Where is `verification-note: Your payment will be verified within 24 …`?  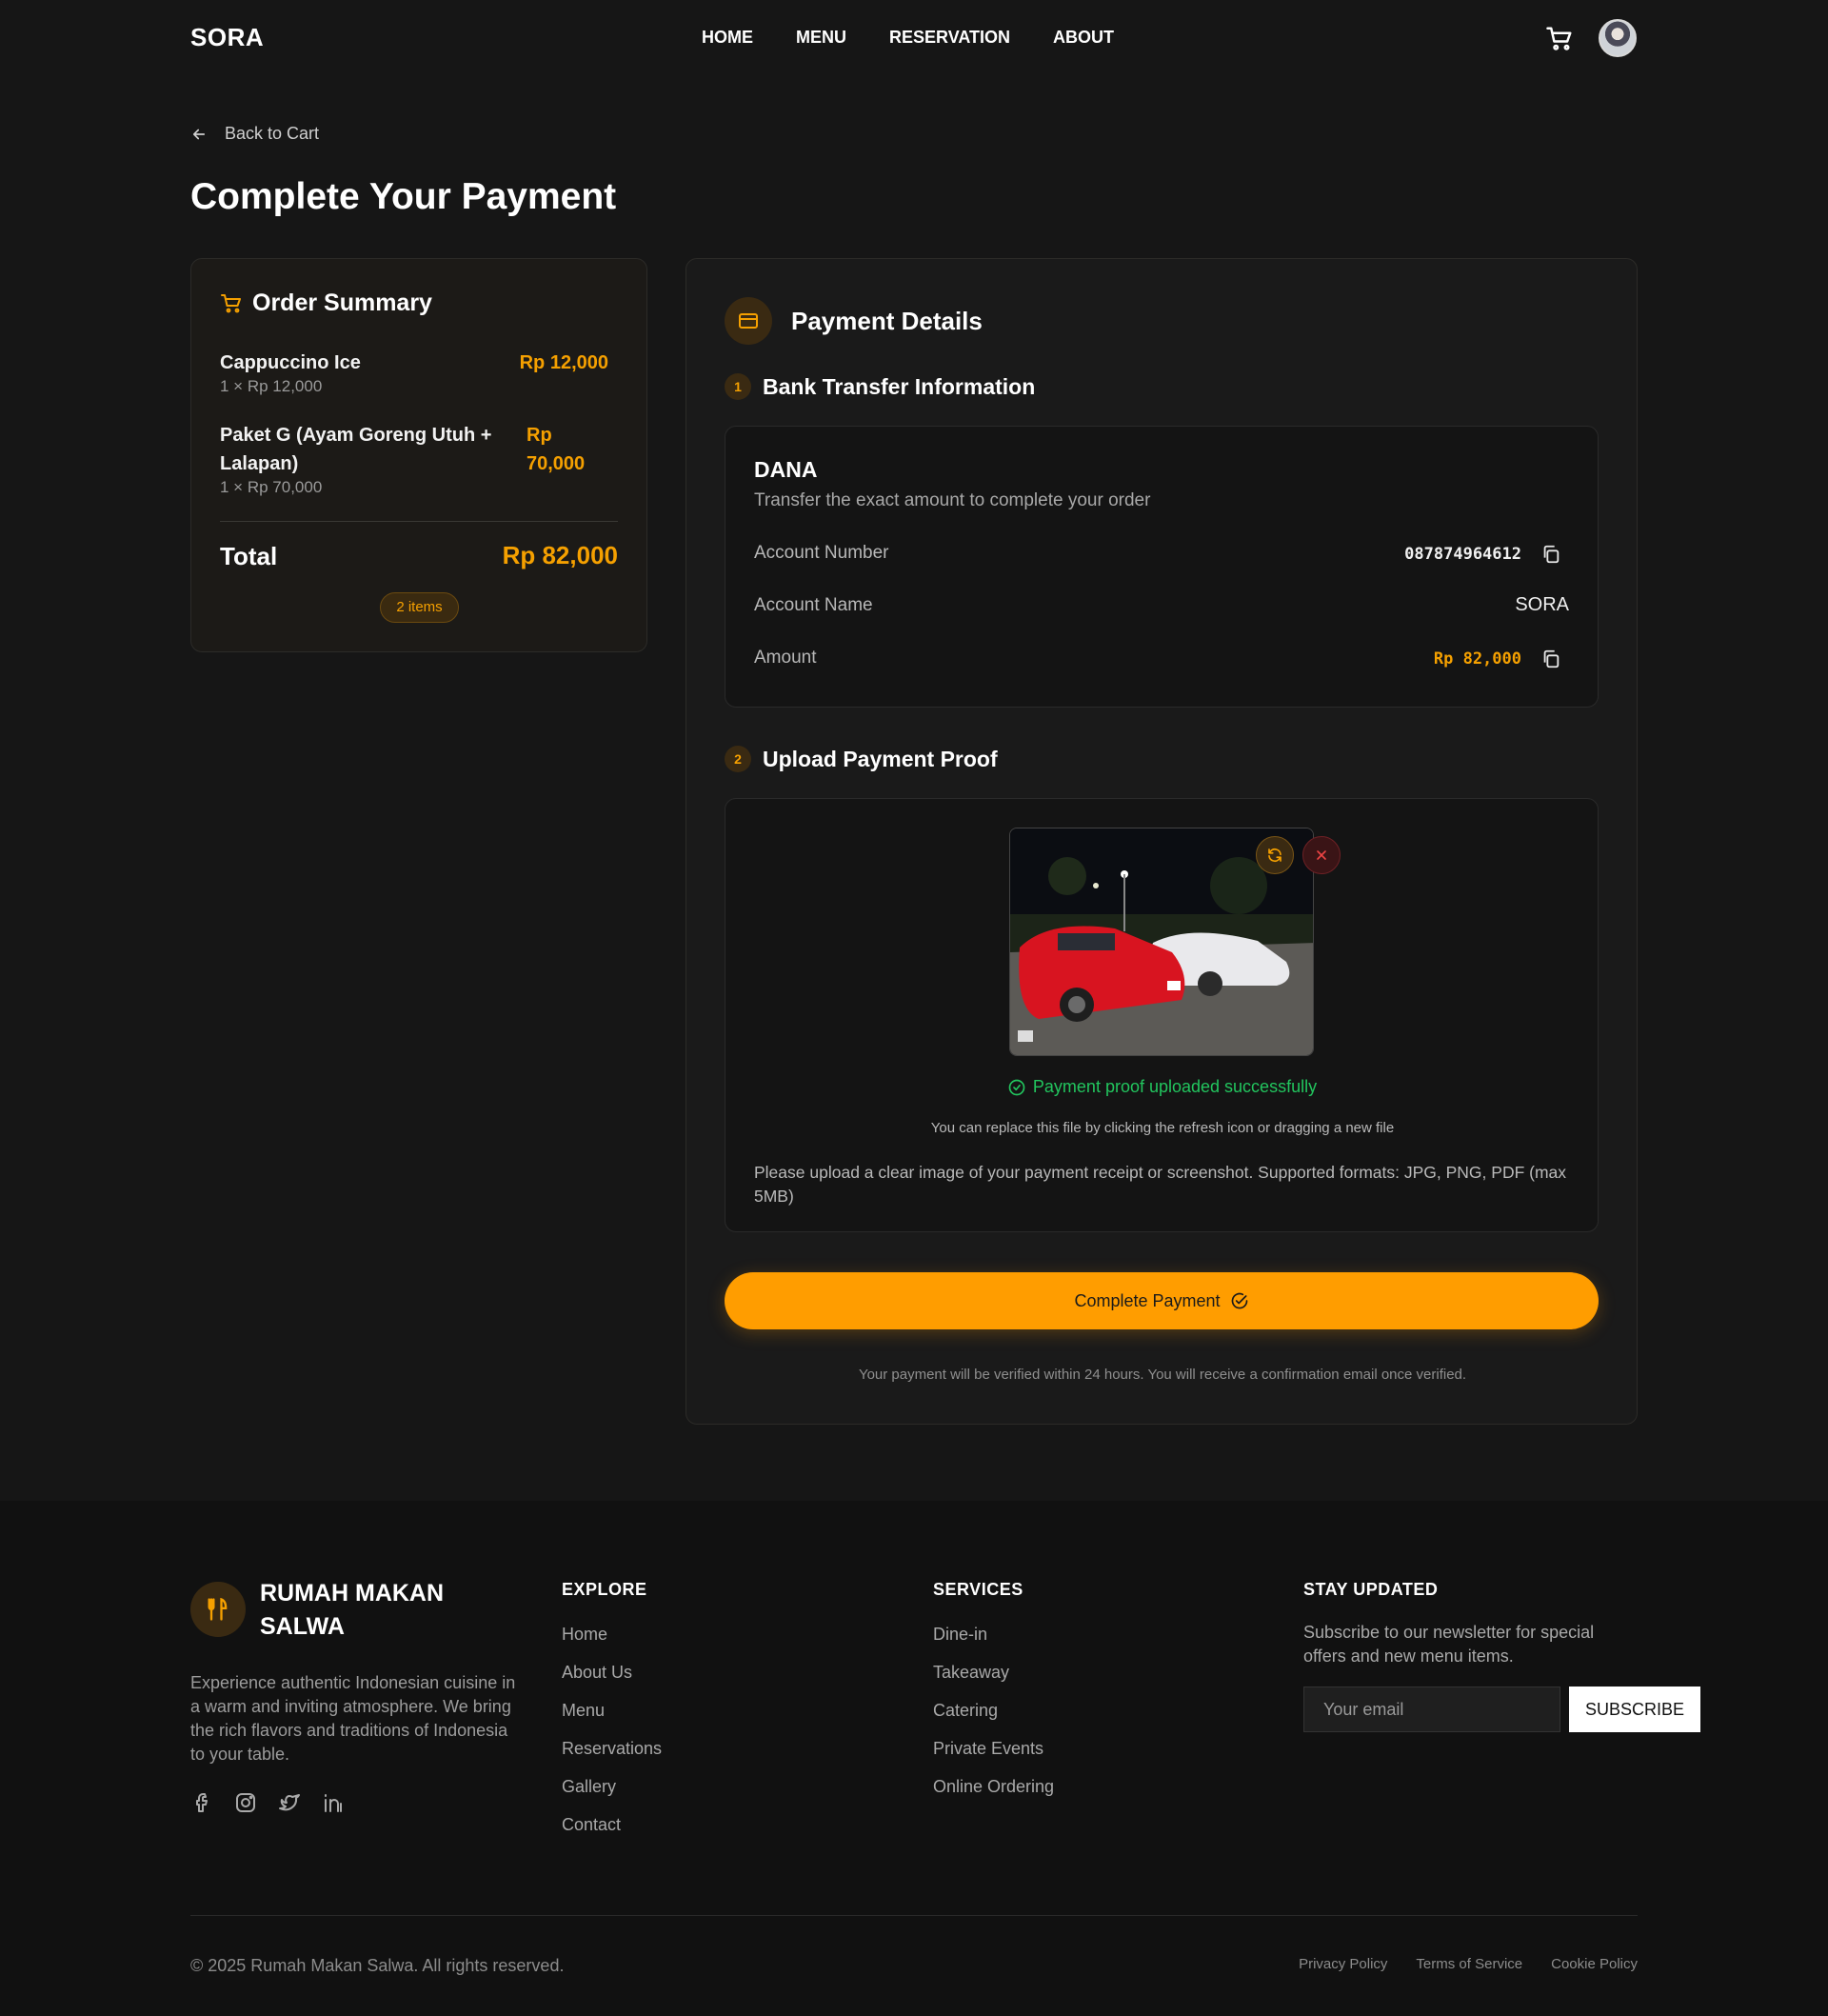
verification-note: Your payment will be verified within 24 … is located at coordinates (1162, 1375).